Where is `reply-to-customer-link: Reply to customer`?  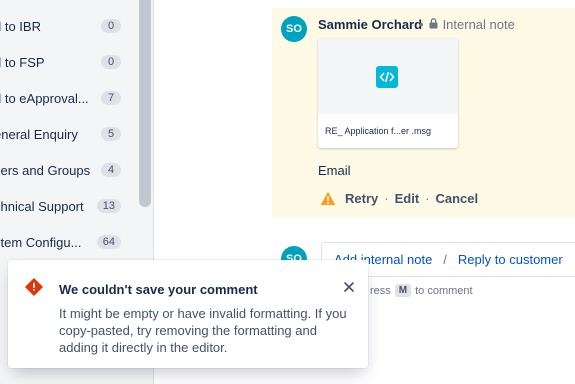
reply-to-customer-link: Reply to customer is located at coordinates (510, 259).